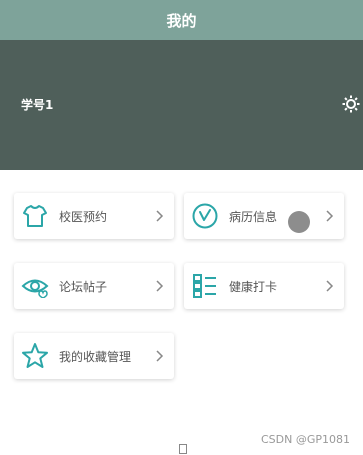 Image resolution: width=363 pixels, height=455 pixels. I want to click on menu-card-clinic-appointment: 校医预约, so click(94, 216).